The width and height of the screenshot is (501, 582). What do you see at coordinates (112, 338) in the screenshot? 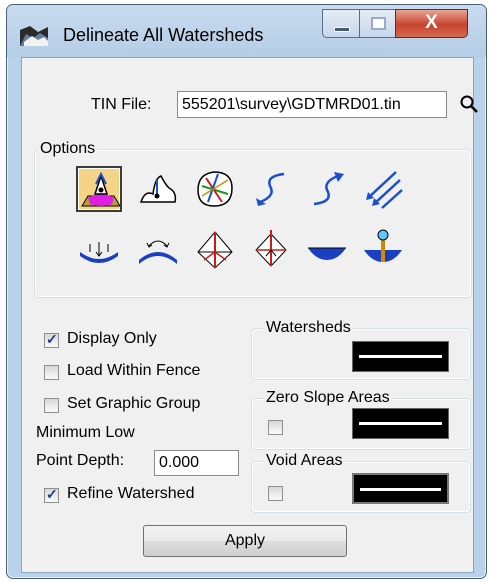
I see `display-only-label: Display Only` at bounding box center [112, 338].